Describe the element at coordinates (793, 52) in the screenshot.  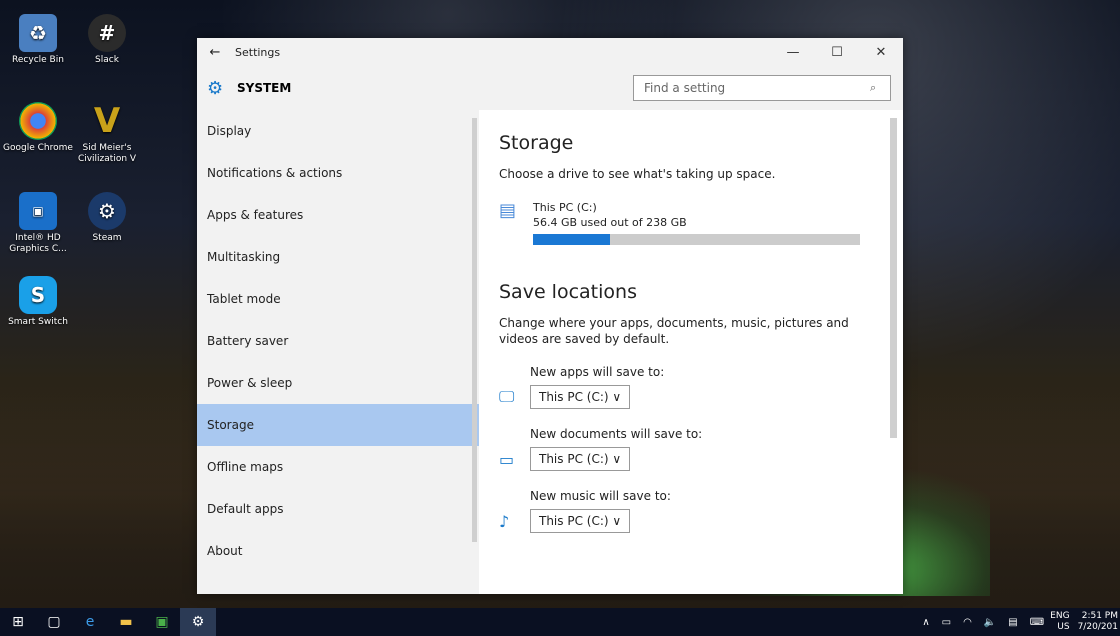
I see `minimize-button: —` at that location.